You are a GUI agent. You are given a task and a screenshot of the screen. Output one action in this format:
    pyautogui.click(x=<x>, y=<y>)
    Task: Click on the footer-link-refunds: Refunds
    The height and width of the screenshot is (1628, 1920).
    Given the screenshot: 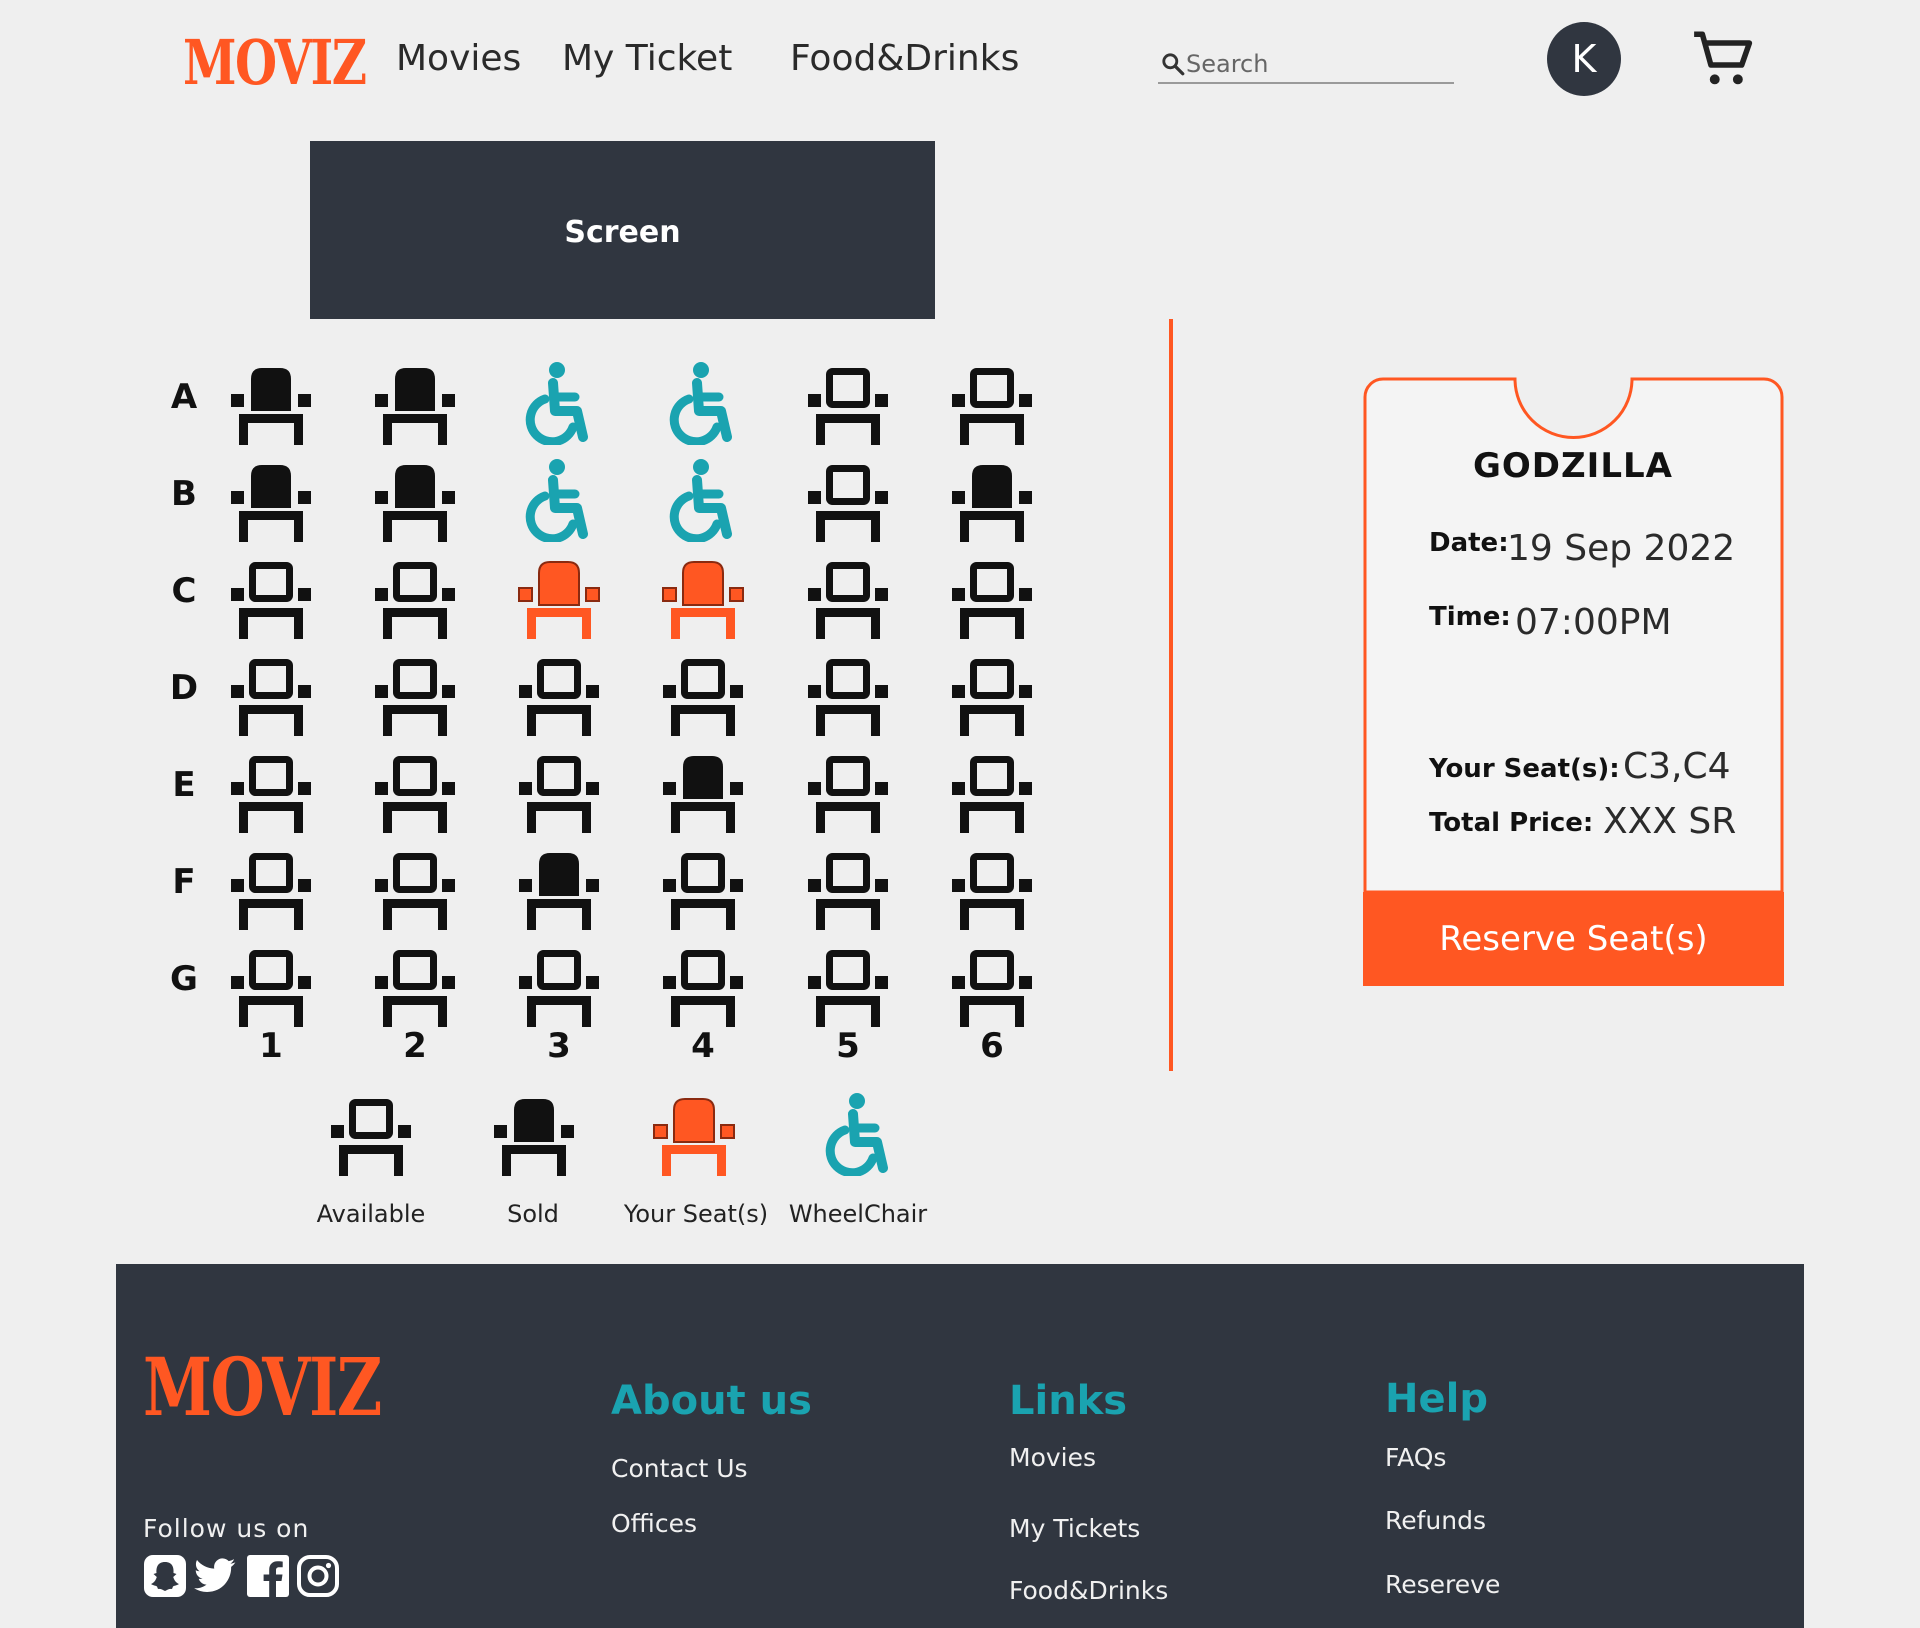 What is the action you would take?
    pyautogui.click(x=1435, y=1520)
    